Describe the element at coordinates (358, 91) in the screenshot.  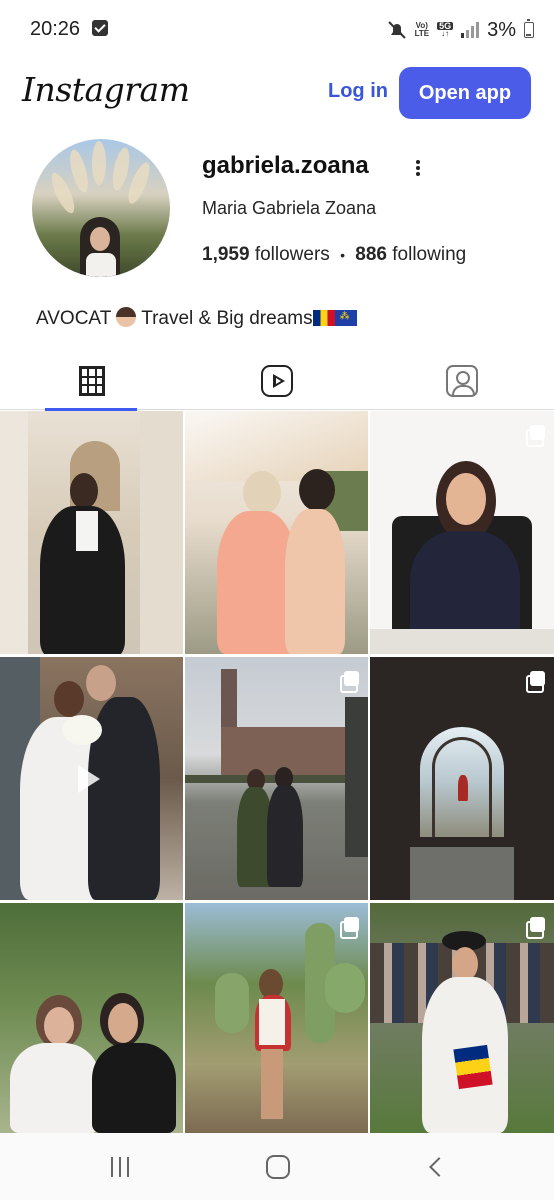
I see `login-button: Log in` at that location.